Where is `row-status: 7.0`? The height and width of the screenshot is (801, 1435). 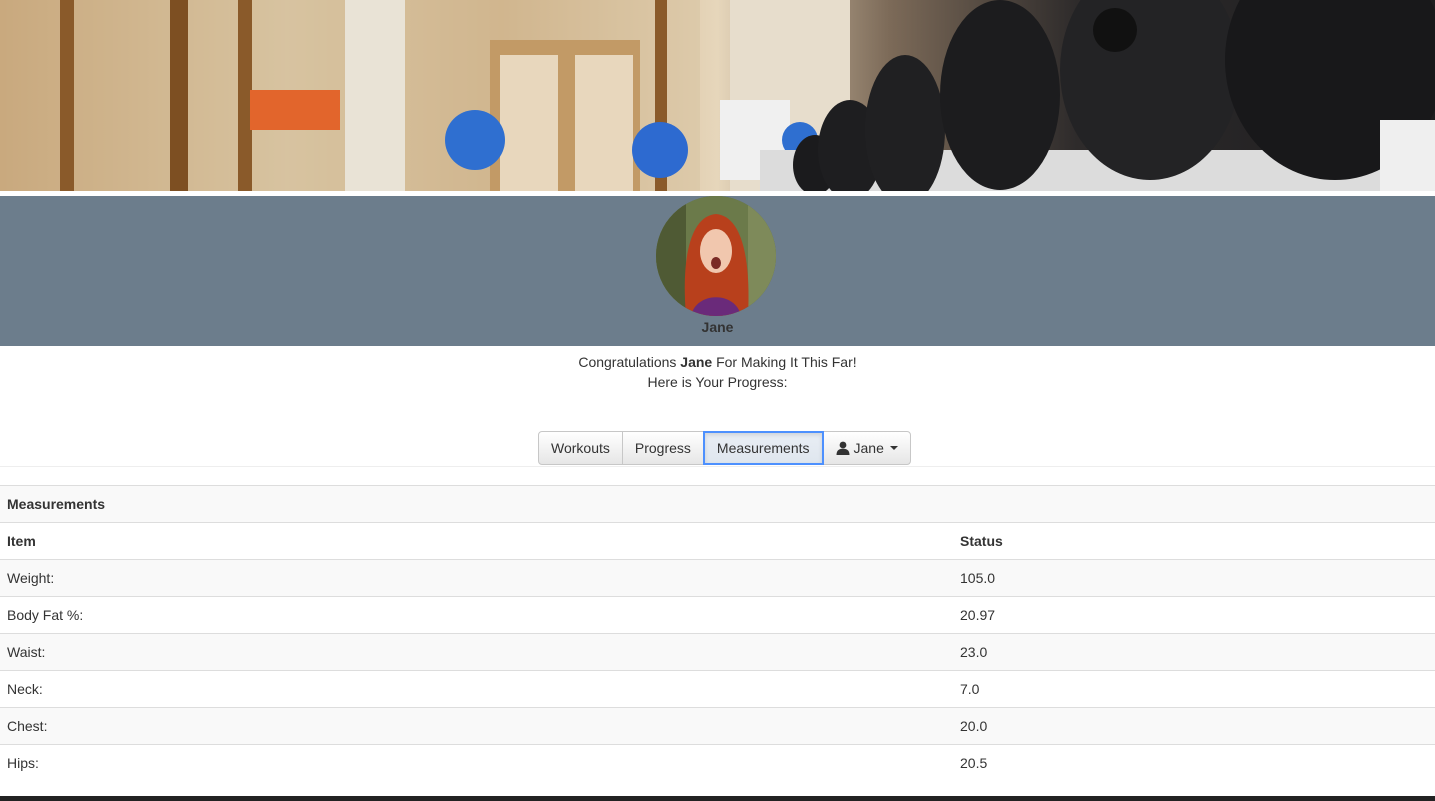
row-status: 7.0 is located at coordinates (1194, 689).